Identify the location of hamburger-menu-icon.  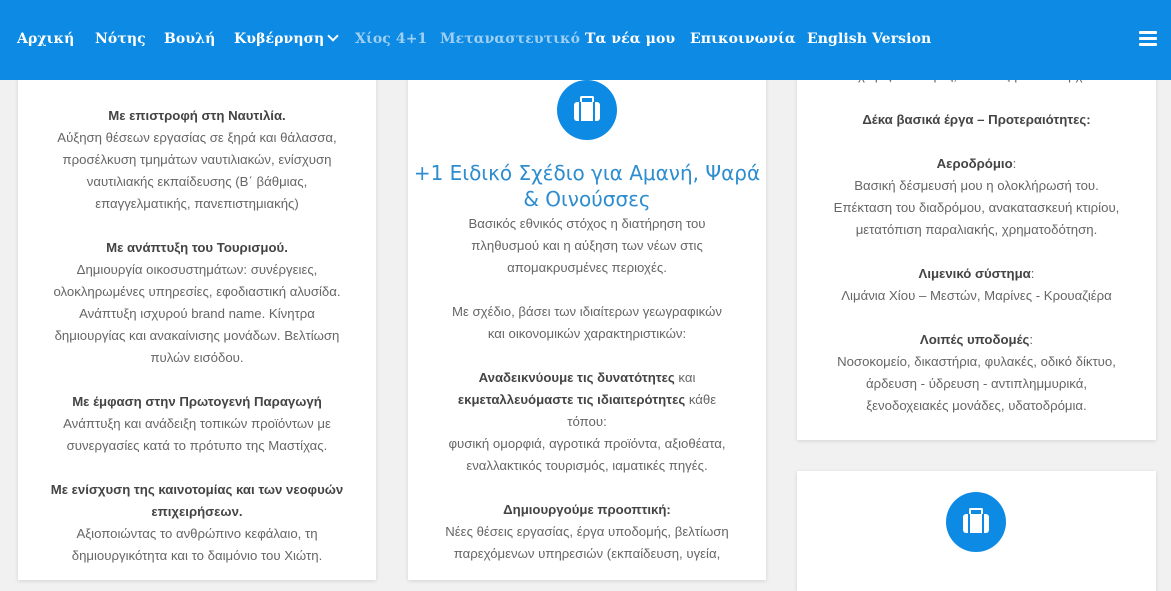
(1148, 39).